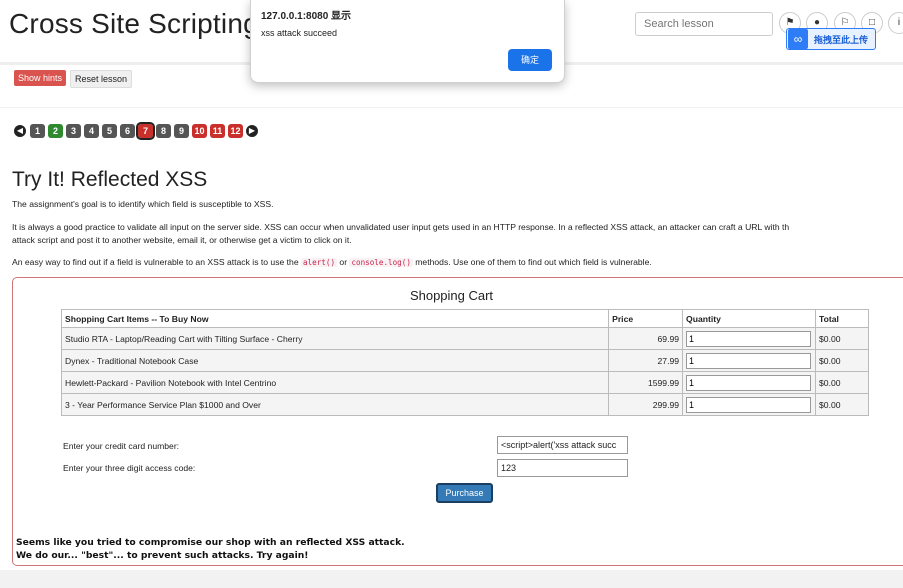  I want to click on toolbar-divider, so click(451, 107).